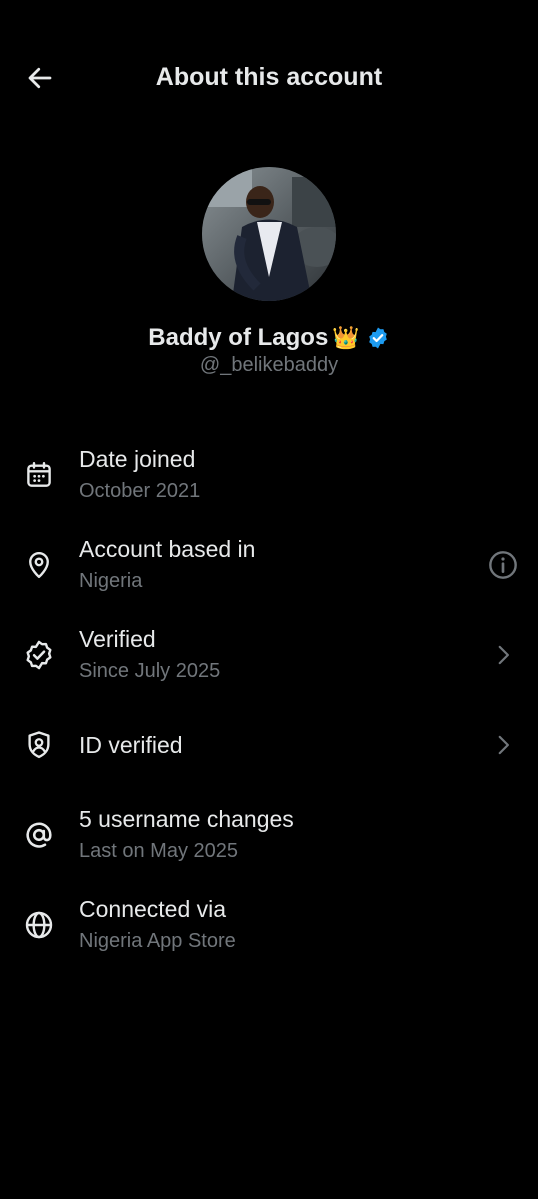 This screenshot has width=538, height=1199. Describe the element at coordinates (157, 941) in the screenshot. I see `row-subtitle: Nigeria App Store` at that location.